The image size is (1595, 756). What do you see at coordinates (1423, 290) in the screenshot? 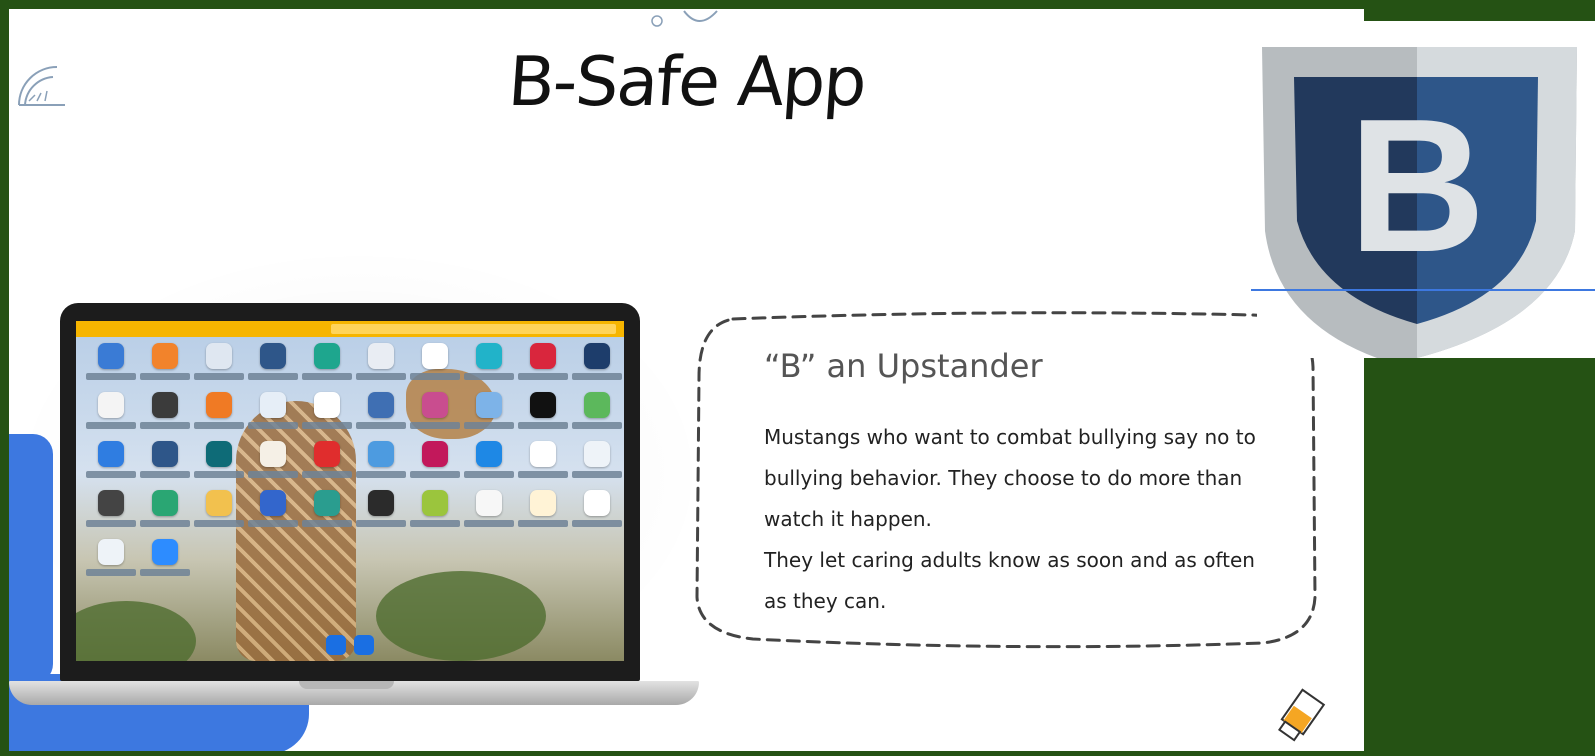
I see `logo-divider-line` at bounding box center [1423, 290].